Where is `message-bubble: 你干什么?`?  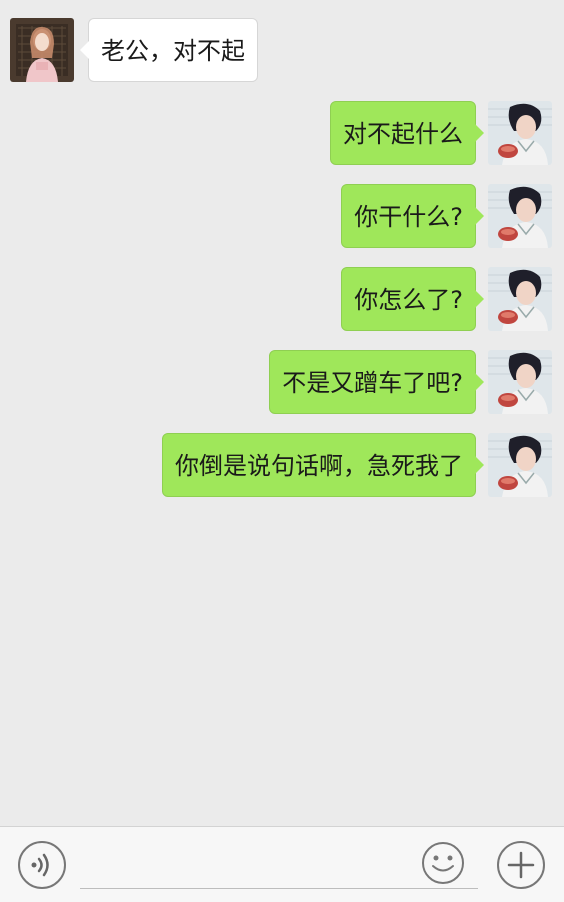
message-bubble: 你干什么? is located at coordinates (412, 216).